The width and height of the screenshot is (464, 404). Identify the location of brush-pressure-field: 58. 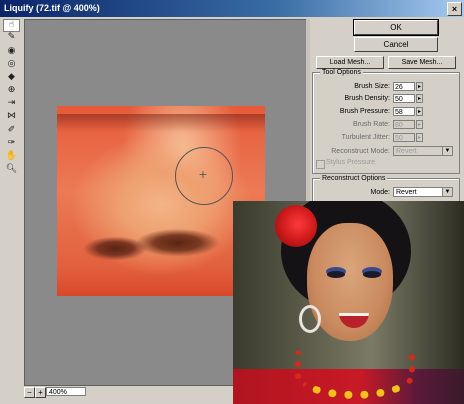
(404, 111).